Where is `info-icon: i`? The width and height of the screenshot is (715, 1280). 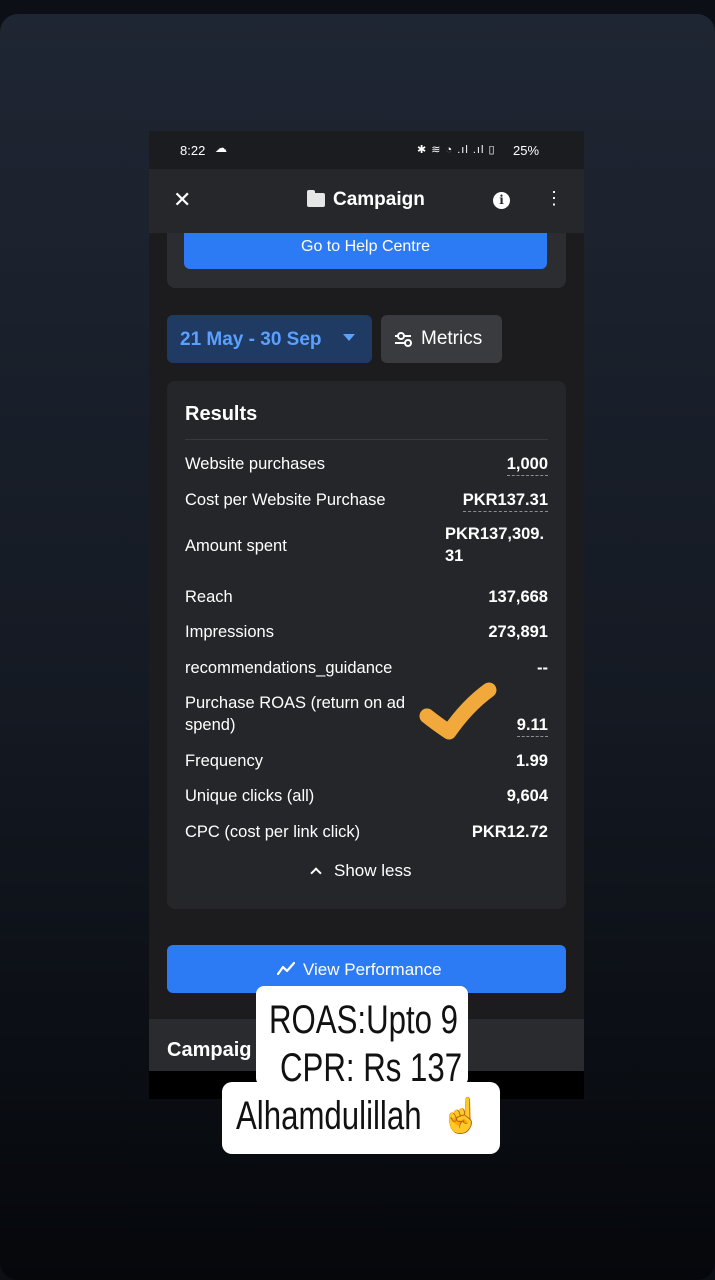 info-icon: i is located at coordinates (501, 200).